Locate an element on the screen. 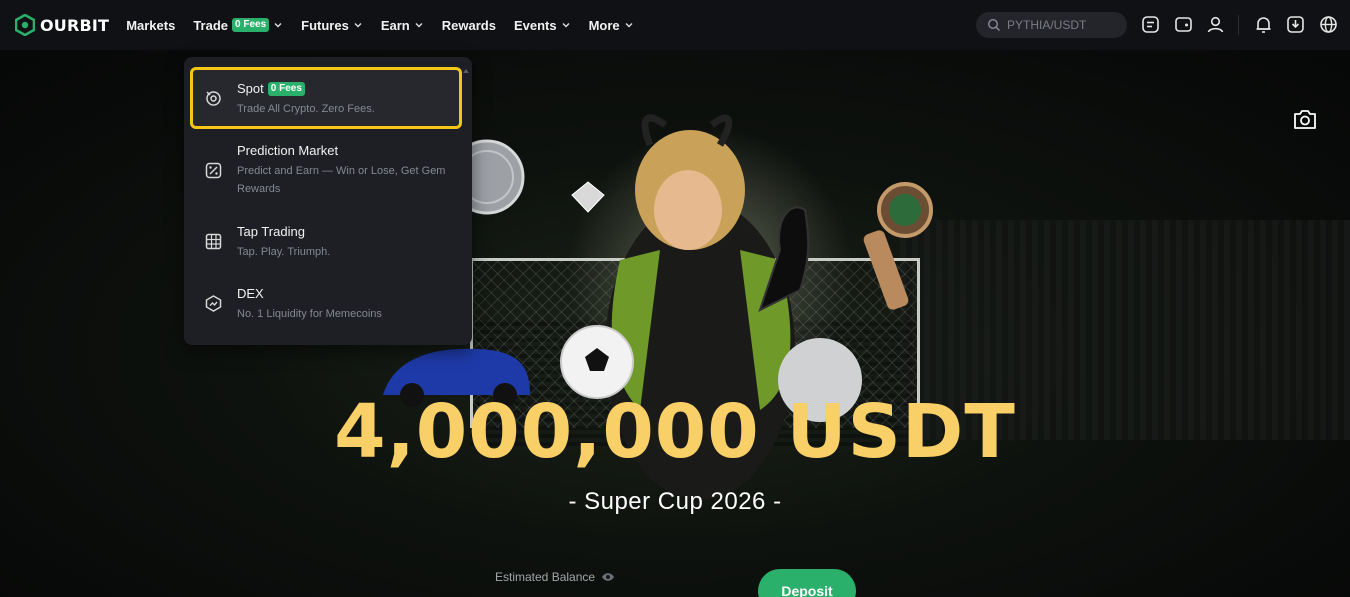  prediction-market-title: Prediction Market is located at coordinates (288, 150).